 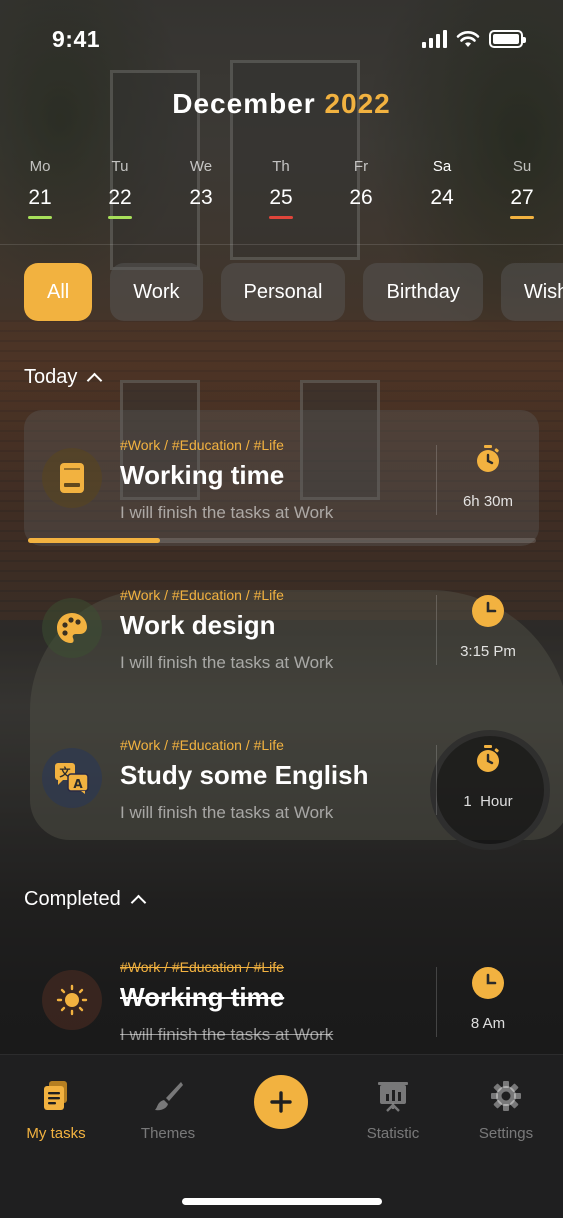 I want to click on task-duration: 1 Hour, so click(x=488, y=801).